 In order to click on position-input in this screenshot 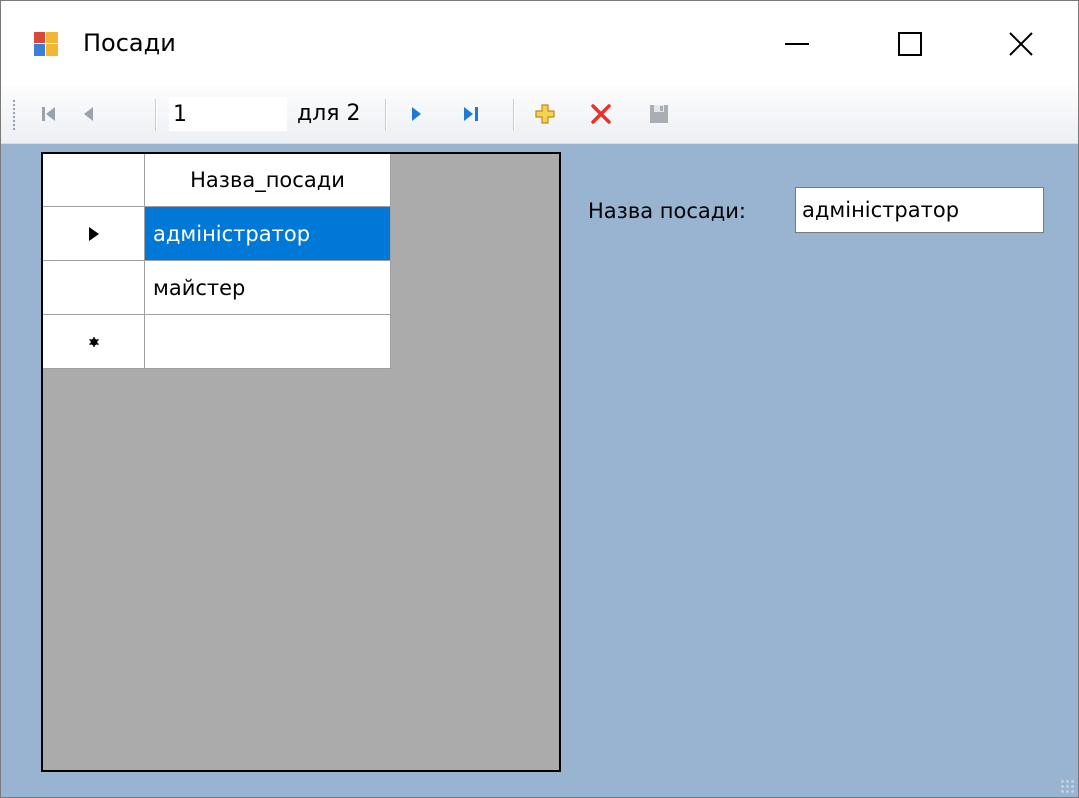, I will do `click(228, 114)`.